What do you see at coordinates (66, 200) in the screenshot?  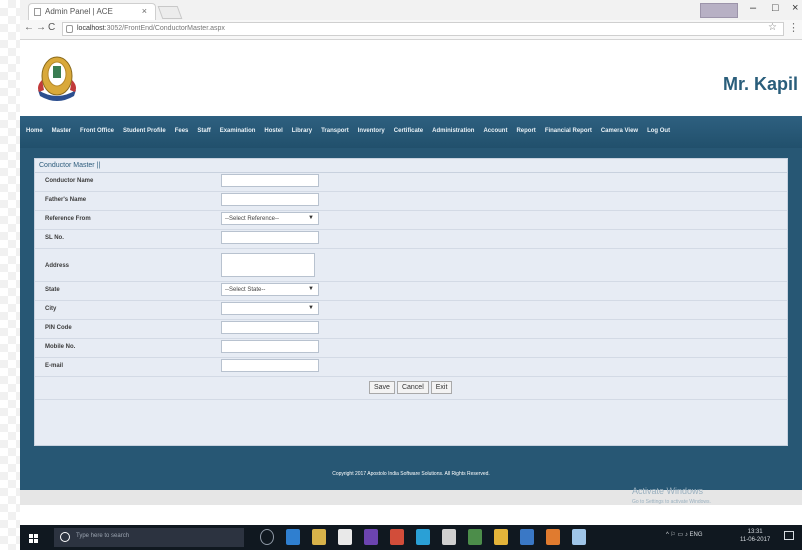 I see `label-fathers-name: Father's Name` at bounding box center [66, 200].